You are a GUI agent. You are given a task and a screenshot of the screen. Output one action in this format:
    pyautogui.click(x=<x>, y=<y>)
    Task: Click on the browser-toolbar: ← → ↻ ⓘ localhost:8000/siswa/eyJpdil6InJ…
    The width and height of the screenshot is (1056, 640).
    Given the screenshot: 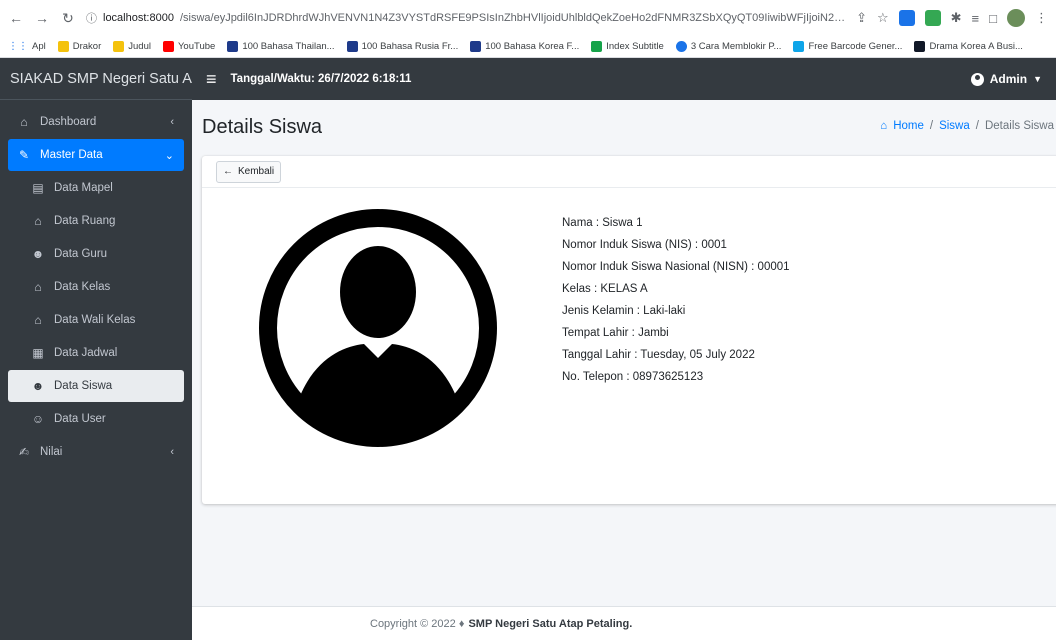 What is the action you would take?
    pyautogui.click(x=528, y=18)
    